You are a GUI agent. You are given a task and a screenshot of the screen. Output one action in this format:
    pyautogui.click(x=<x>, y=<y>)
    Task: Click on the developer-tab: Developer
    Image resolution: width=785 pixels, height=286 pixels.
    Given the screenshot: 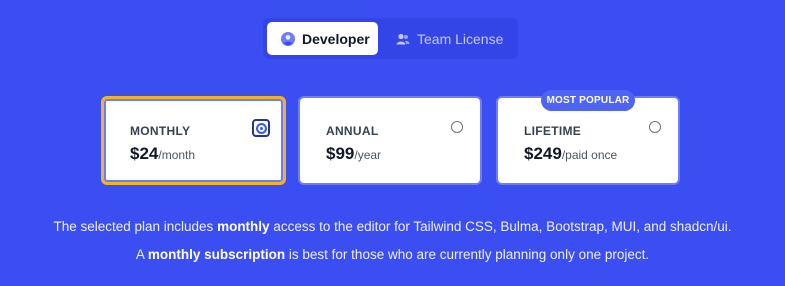 What is the action you would take?
    pyautogui.click(x=322, y=38)
    